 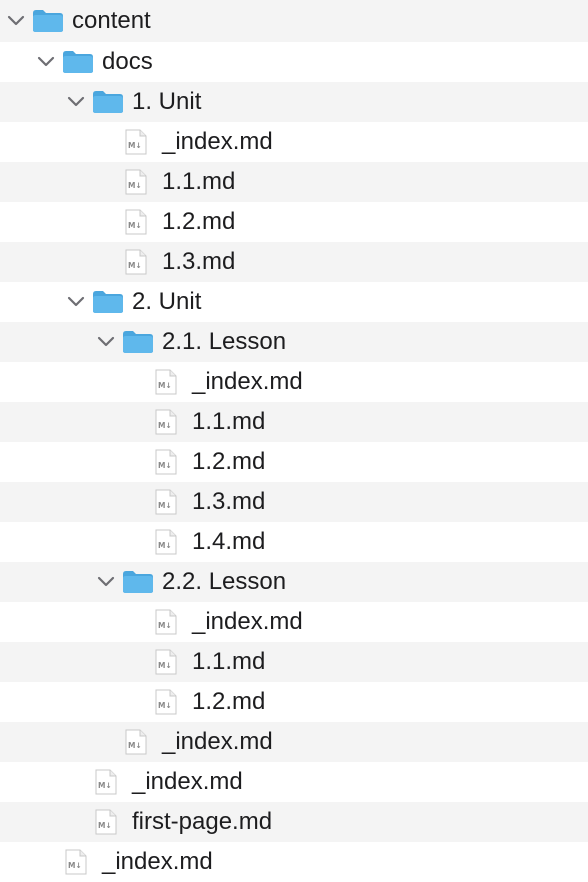 I want to click on tree-item-label: 1.4.md, so click(x=229, y=541).